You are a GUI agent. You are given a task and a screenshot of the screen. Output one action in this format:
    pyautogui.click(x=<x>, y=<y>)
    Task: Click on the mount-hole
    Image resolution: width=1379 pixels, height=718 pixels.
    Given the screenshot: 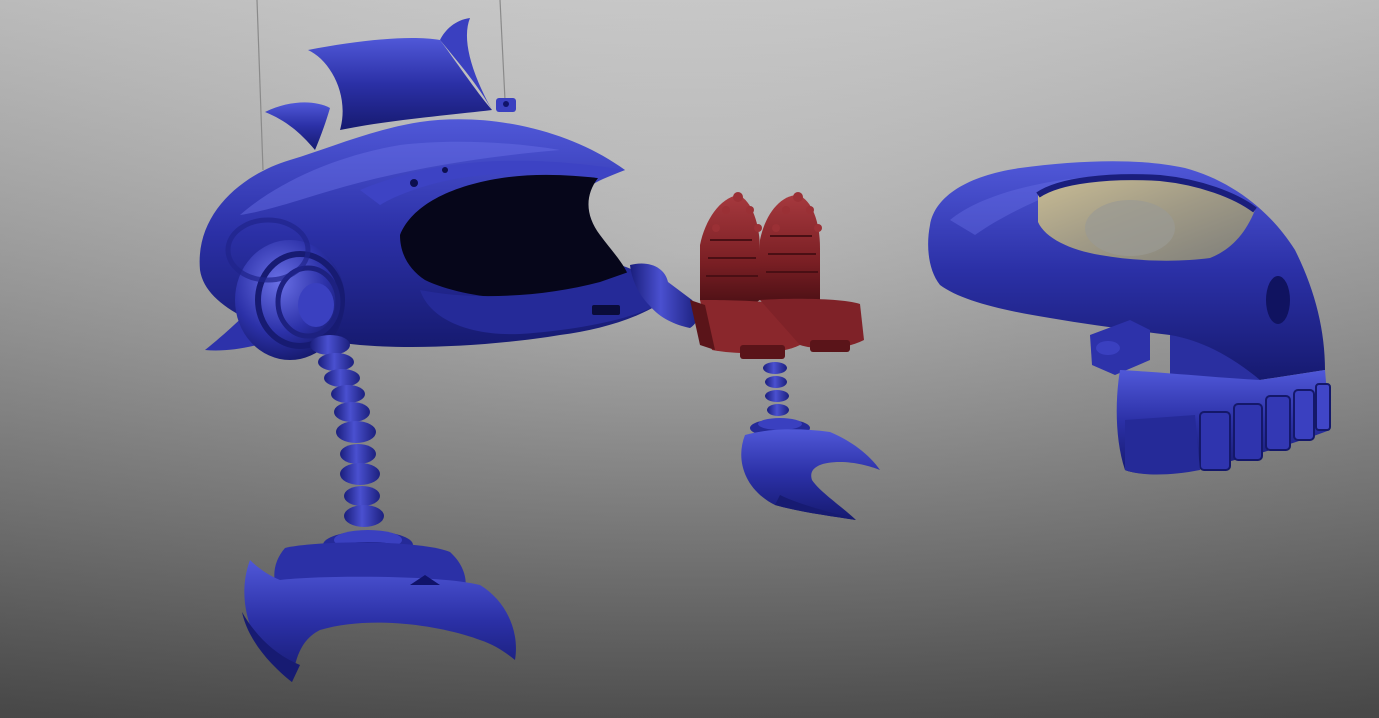 What is the action you would take?
    pyautogui.click(x=506, y=104)
    